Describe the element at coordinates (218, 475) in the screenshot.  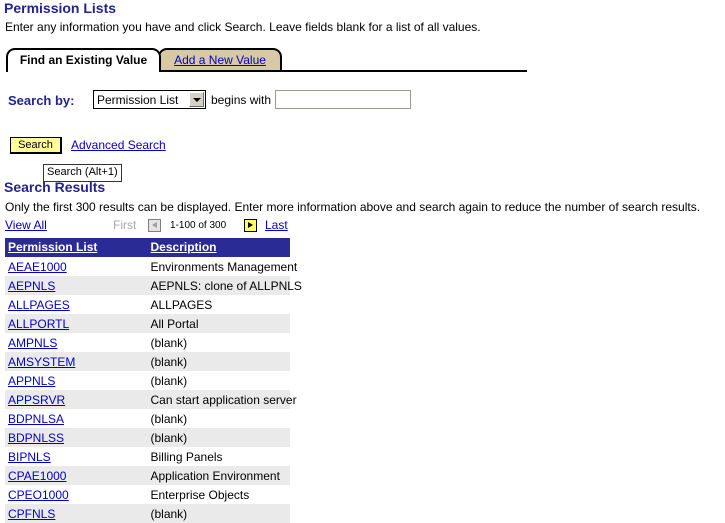
I see `cell-description: Application Environment` at that location.